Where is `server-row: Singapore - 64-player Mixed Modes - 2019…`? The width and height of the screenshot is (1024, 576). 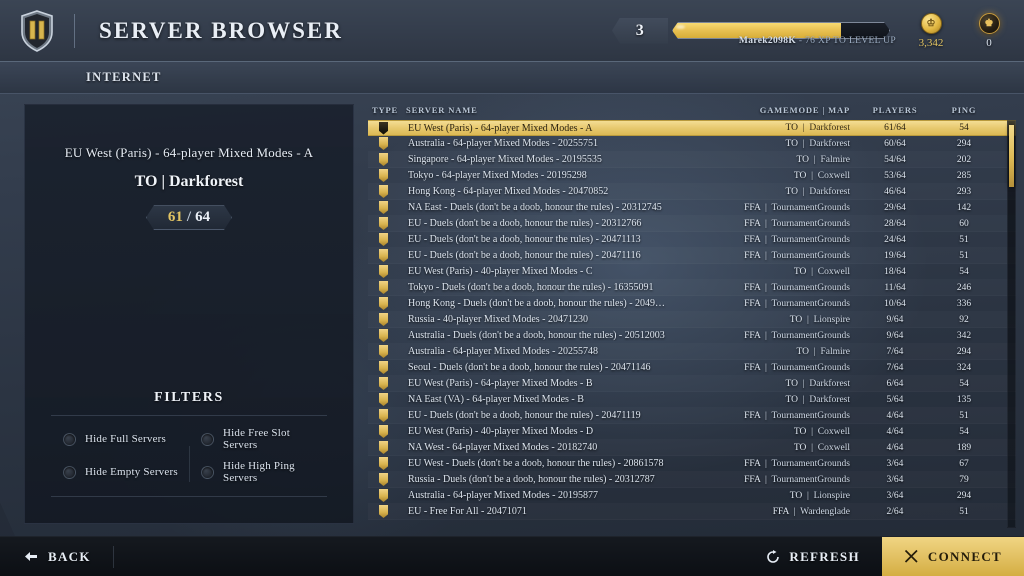
server-row: Singapore - 64-player Mixed Modes - 2019… is located at coordinates (692, 160).